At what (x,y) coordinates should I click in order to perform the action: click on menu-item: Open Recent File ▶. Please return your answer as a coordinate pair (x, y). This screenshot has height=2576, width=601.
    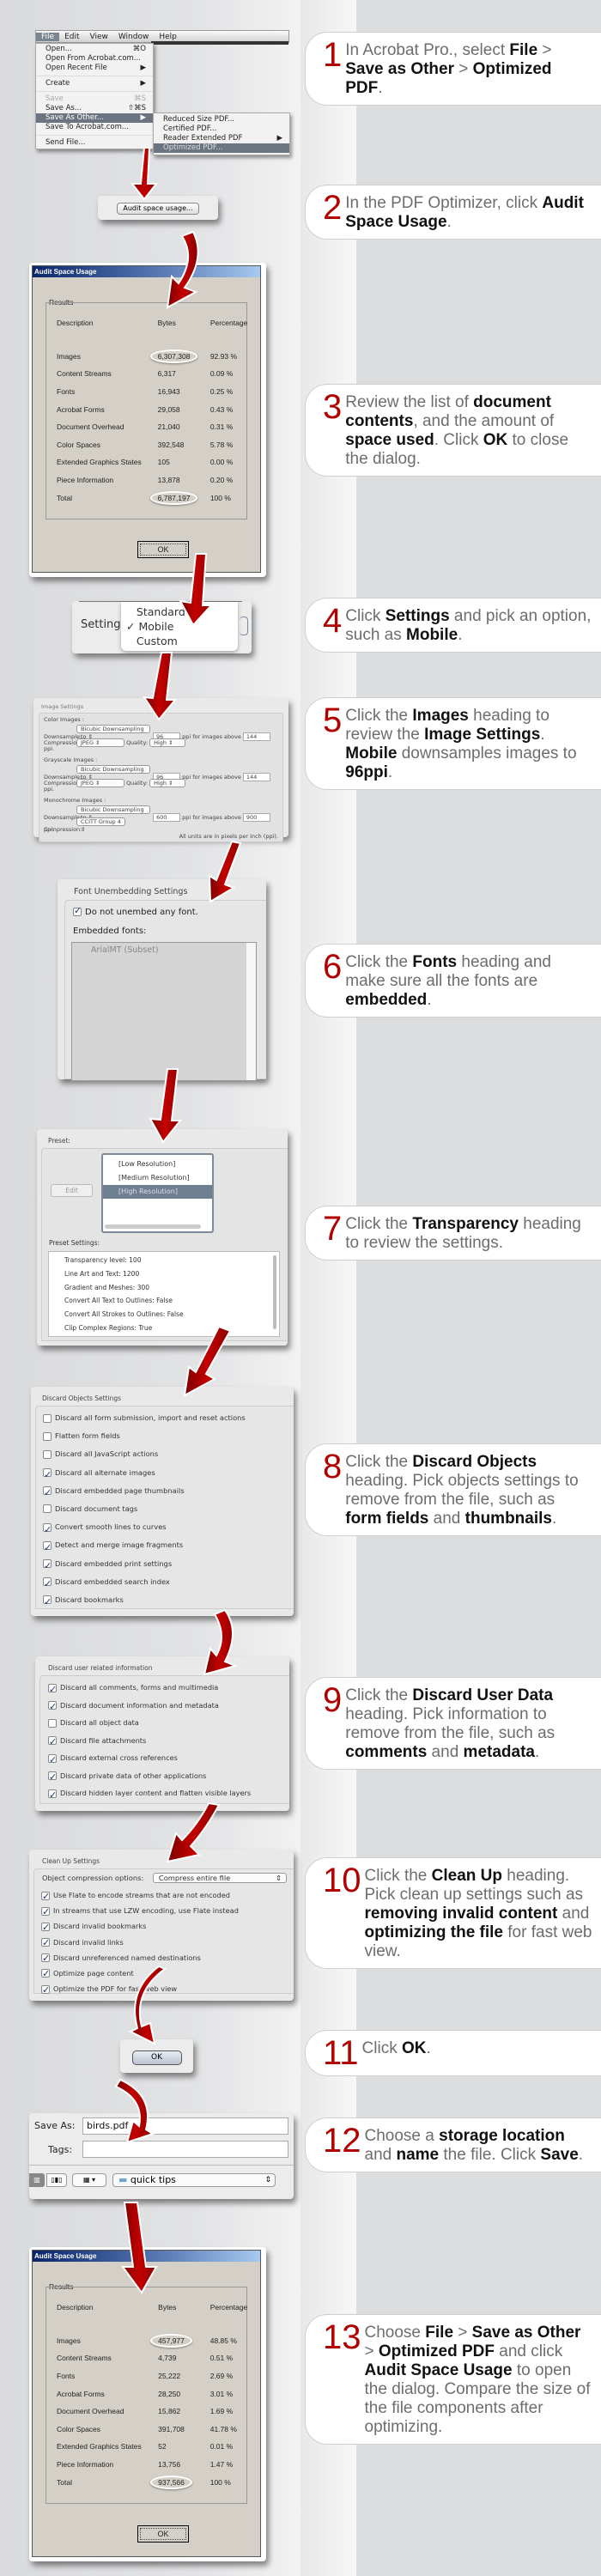
    Looking at the image, I should click on (94, 69).